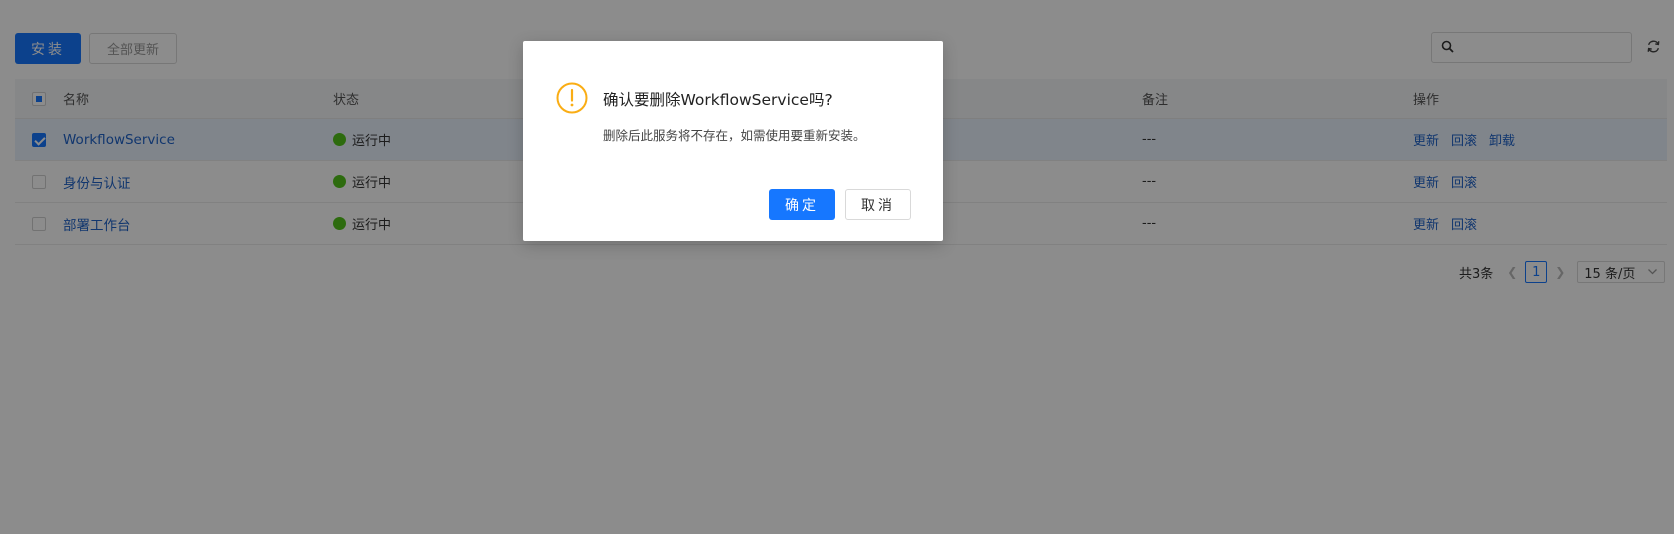 This screenshot has height=534, width=1674. I want to click on cancel-button: 取消, so click(878, 204).